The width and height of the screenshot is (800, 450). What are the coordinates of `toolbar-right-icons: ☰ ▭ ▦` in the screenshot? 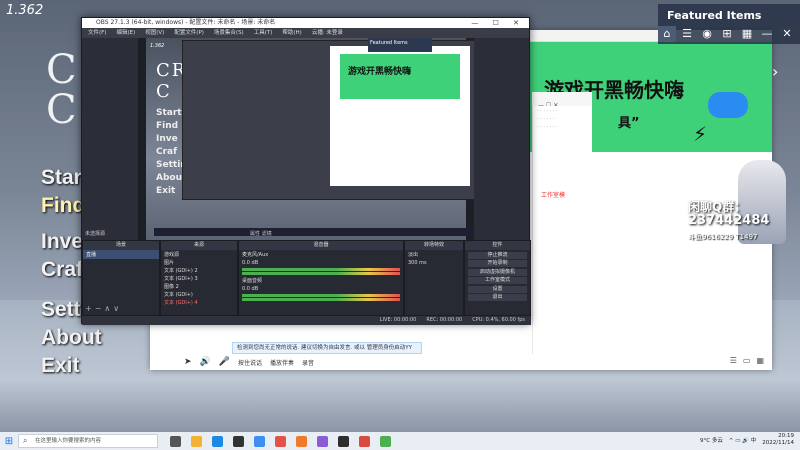 It's located at (747, 360).